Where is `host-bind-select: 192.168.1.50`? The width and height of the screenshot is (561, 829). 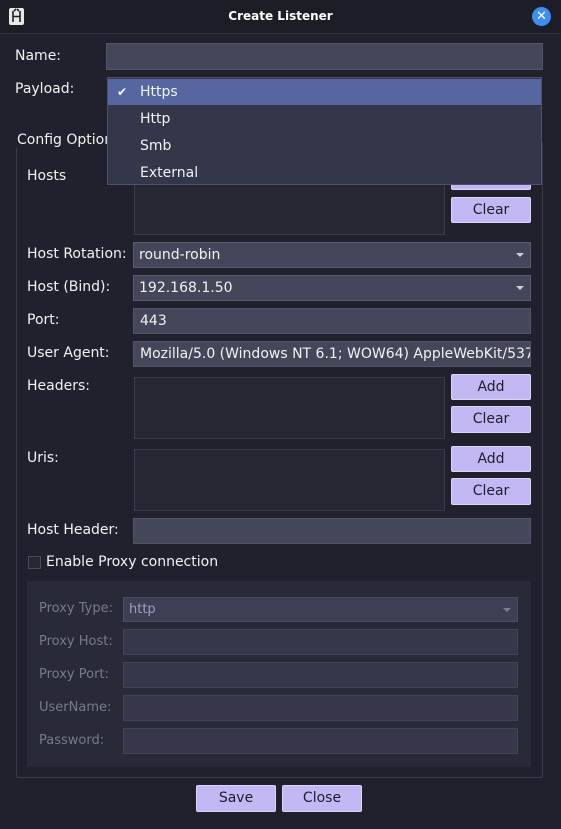 host-bind-select: 192.168.1.50 is located at coordinates (332, 288).